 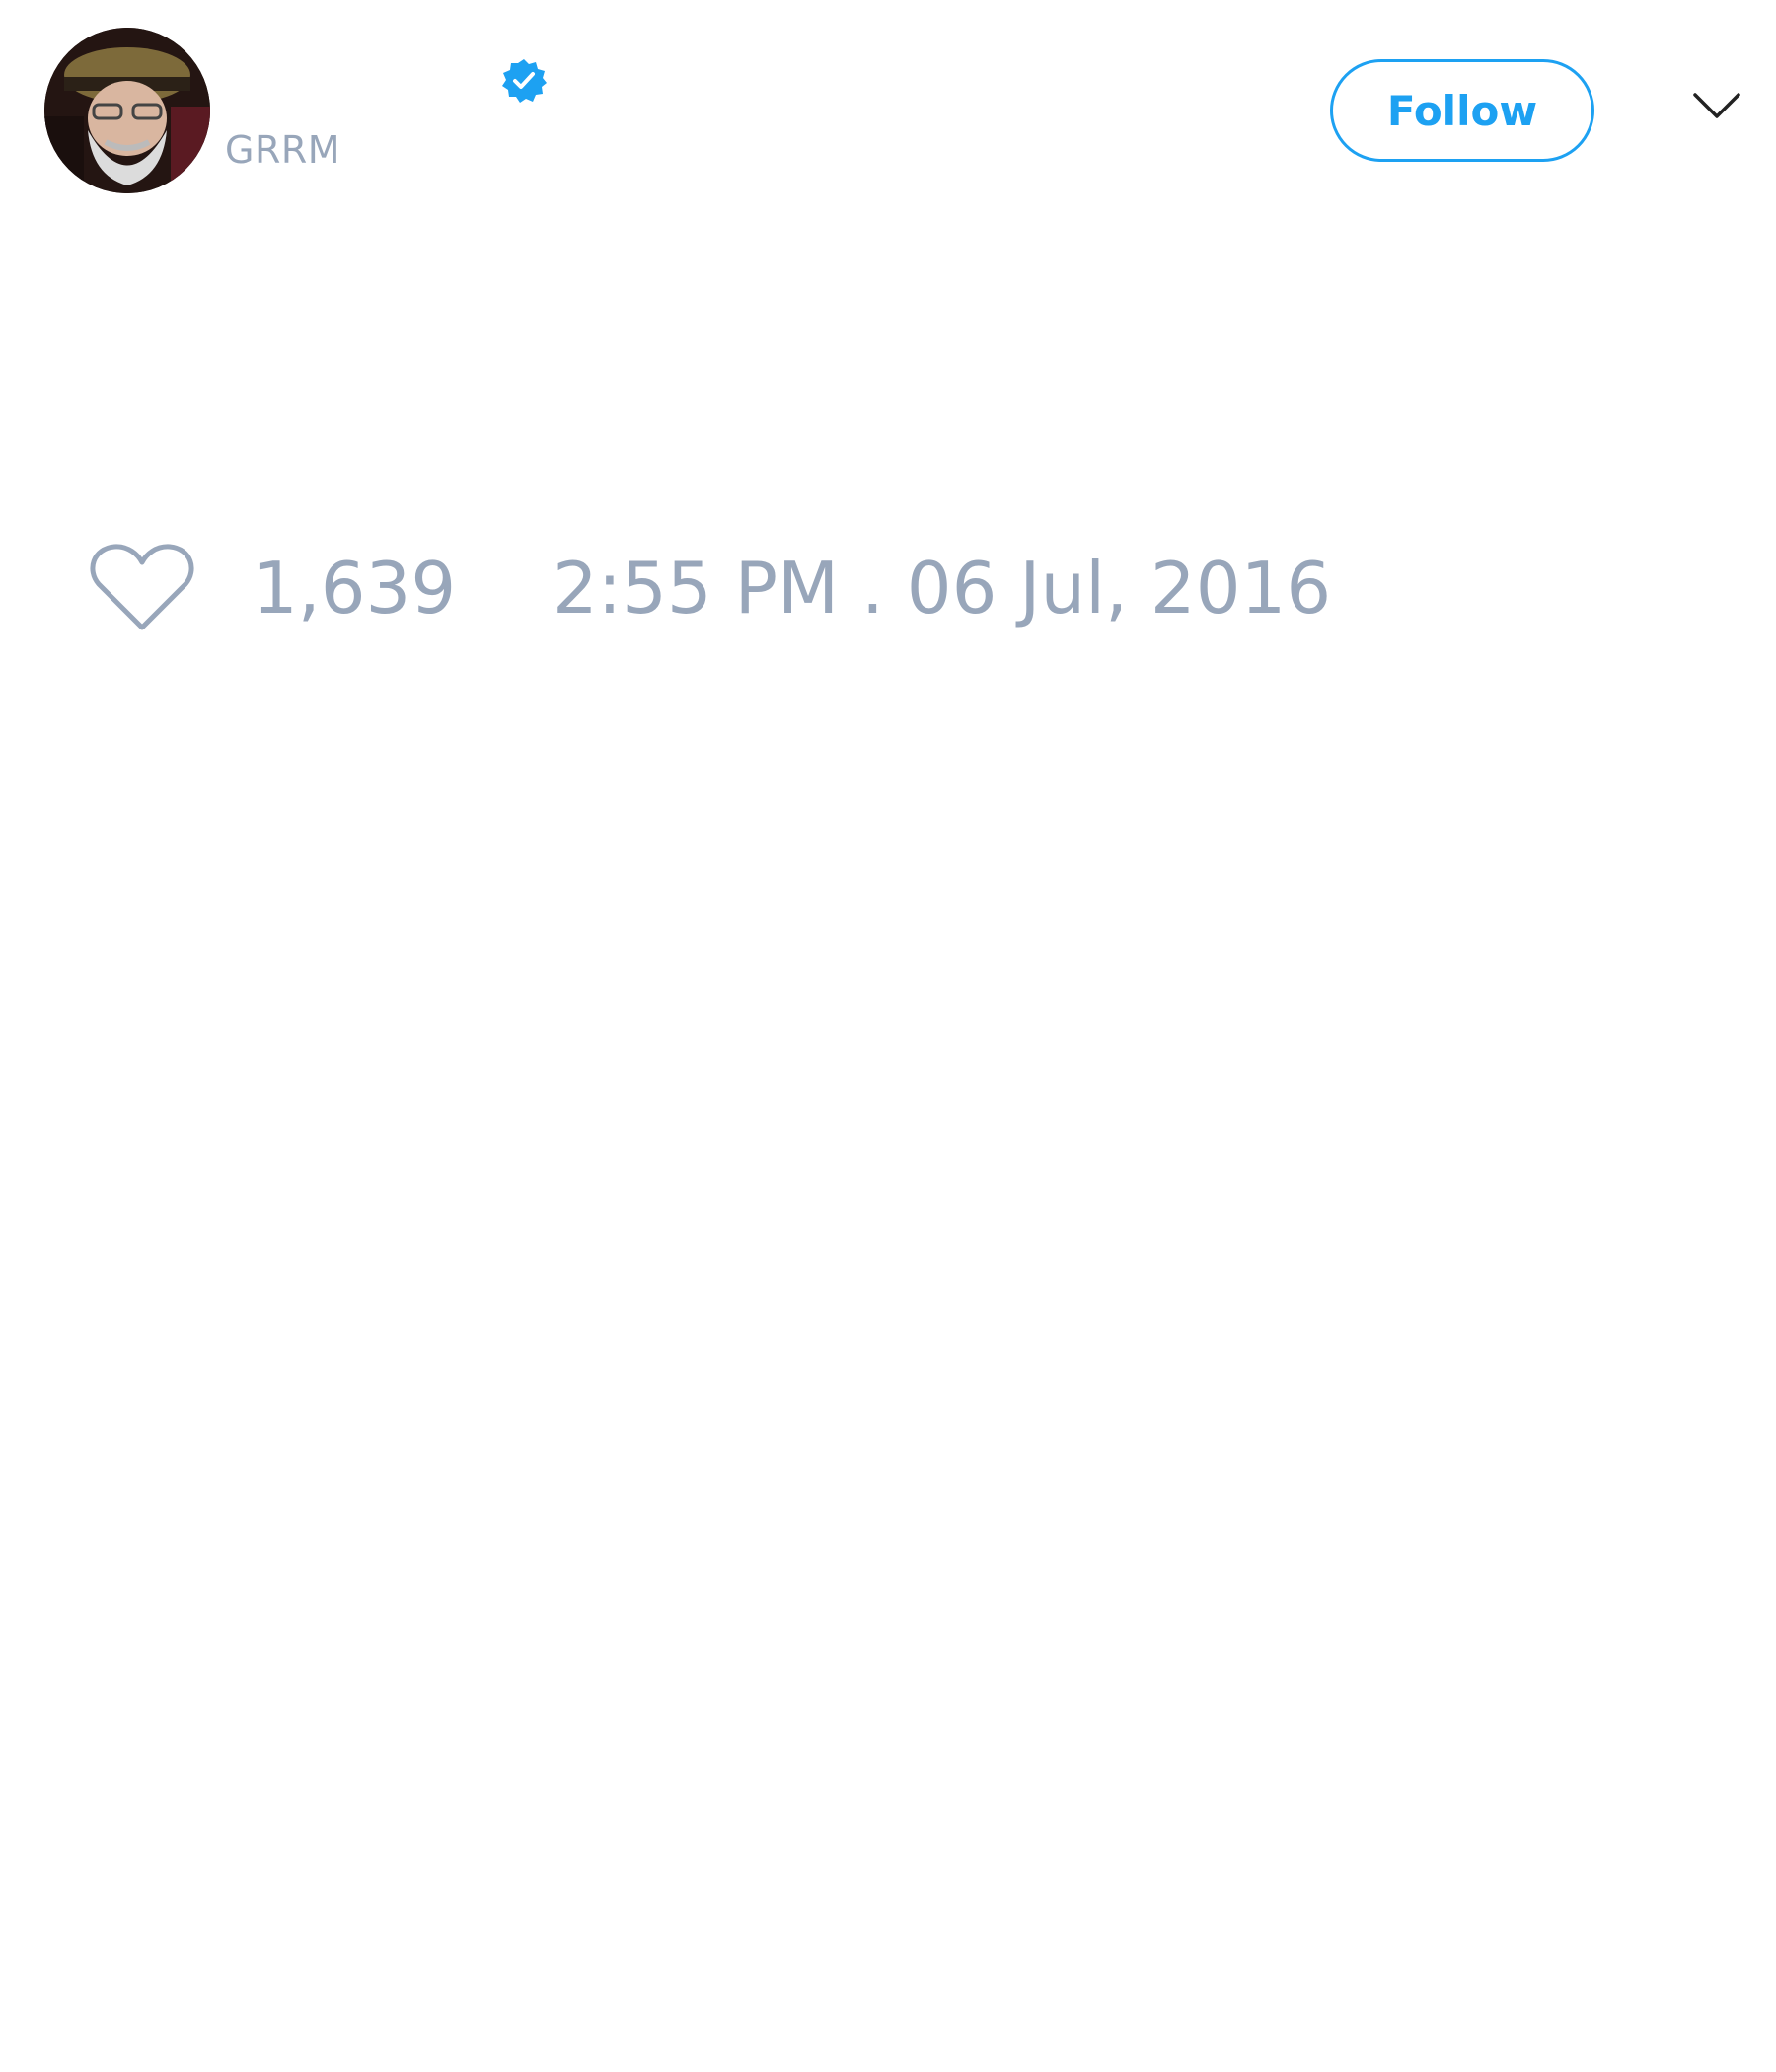 I want to click on follow-button: Follow, so click(x=1462, y=111).